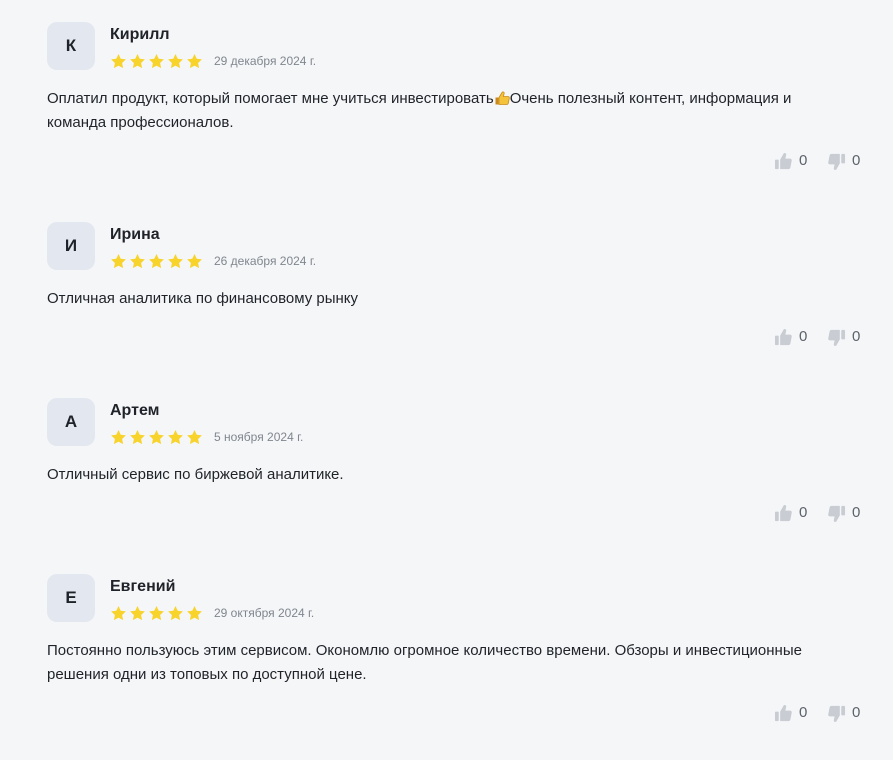  Describe the element at coordinates (135, 410) in the screenshot. I see `author-name: Артем` at that location.